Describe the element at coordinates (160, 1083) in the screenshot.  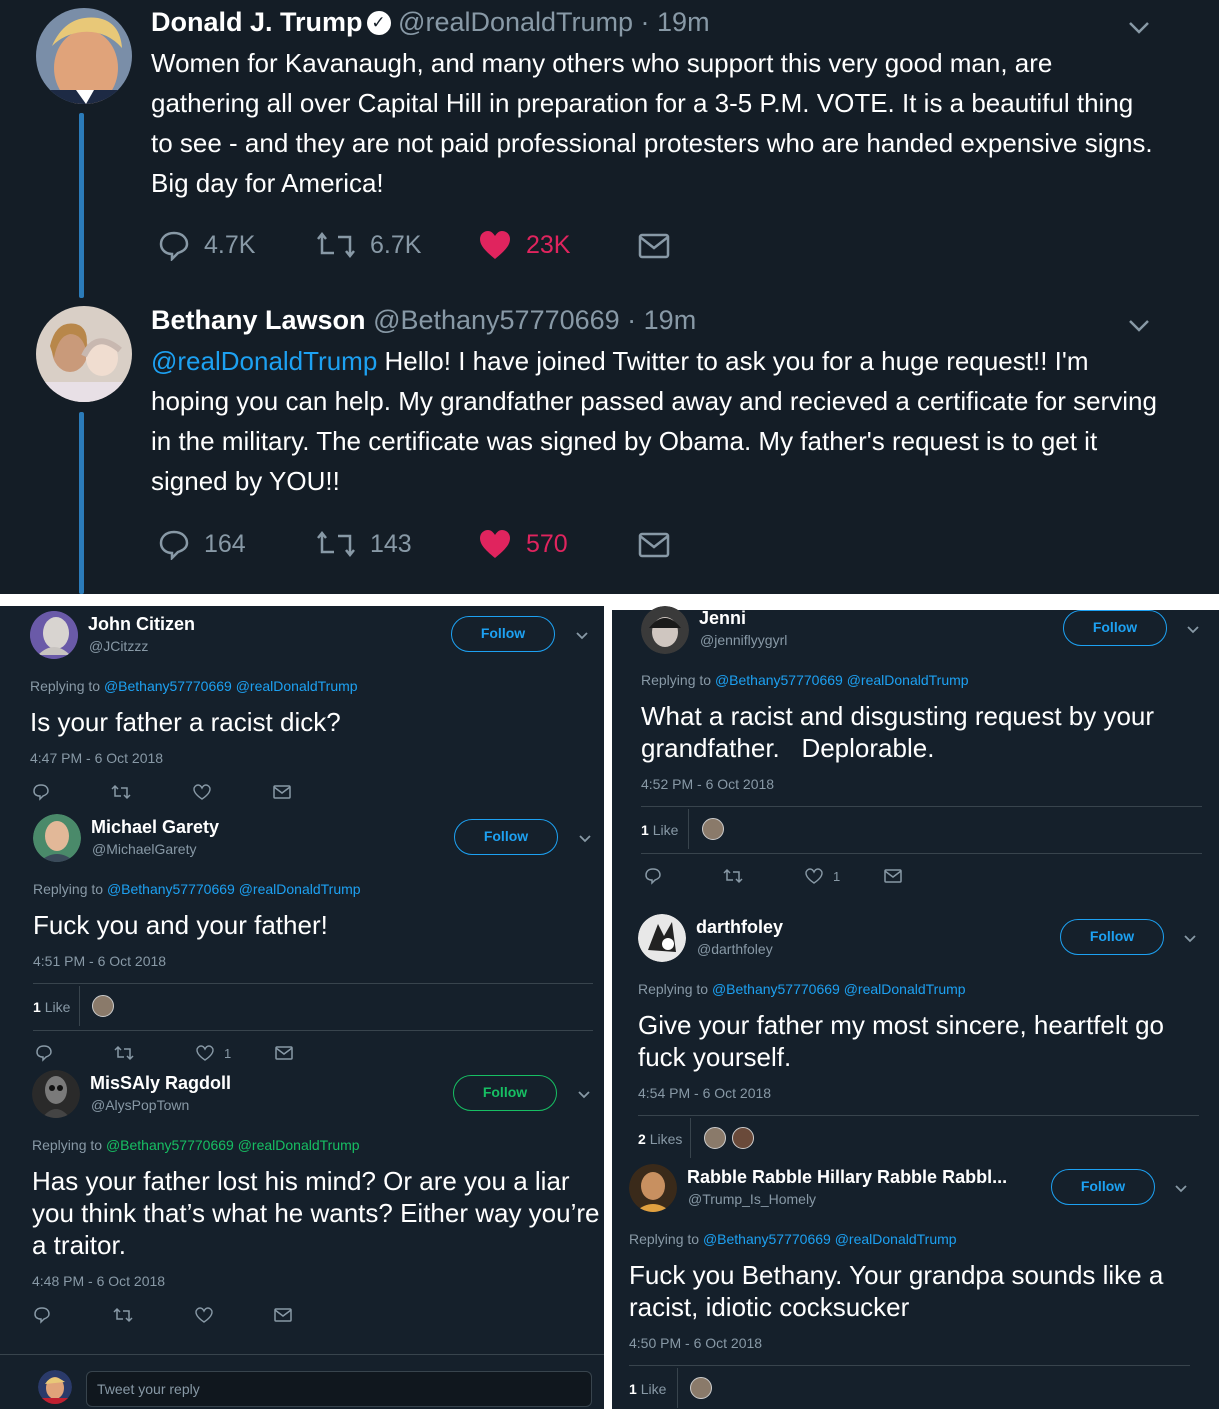
I see `reply-author-name: MisSAly Ragdoll` at that location.